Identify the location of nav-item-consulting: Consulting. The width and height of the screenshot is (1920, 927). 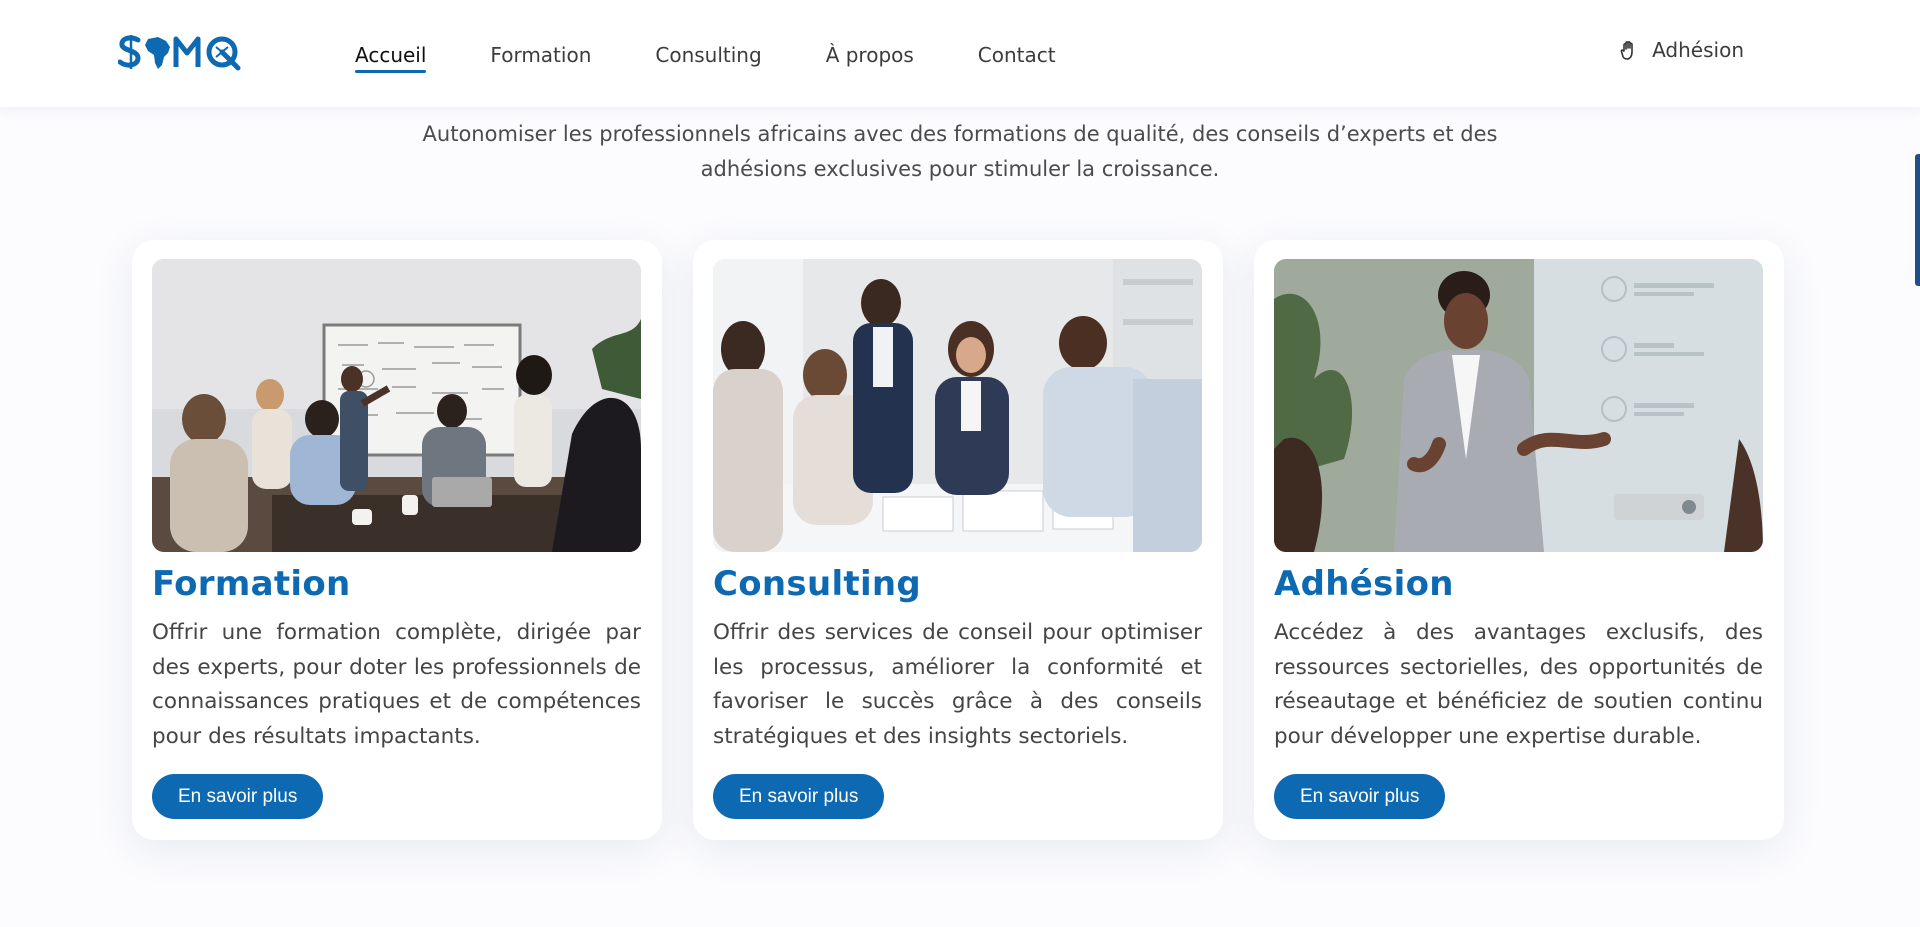
(708, 54).